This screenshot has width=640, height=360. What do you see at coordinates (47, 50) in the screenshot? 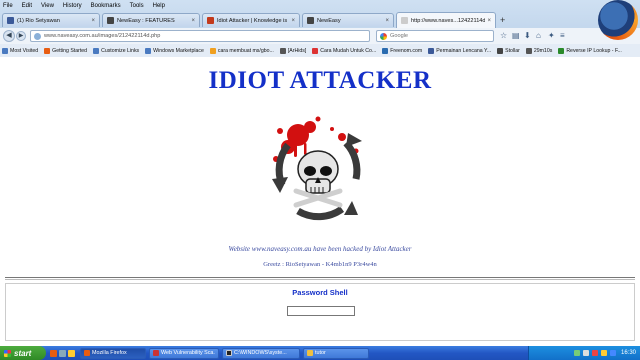
I see `firefox-favicon-icon` at bounding box center [47, 50].